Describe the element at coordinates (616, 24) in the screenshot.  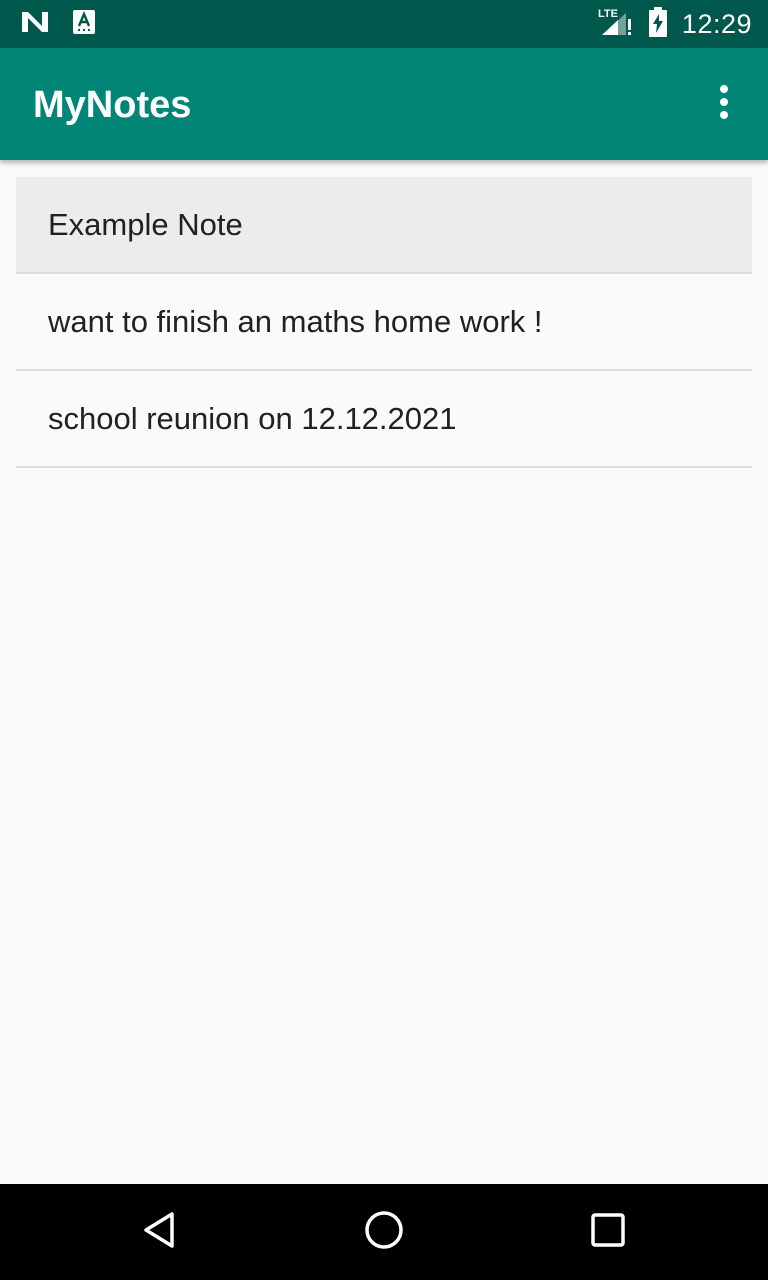
I see `lte-signal-icon: LTE` at that location.